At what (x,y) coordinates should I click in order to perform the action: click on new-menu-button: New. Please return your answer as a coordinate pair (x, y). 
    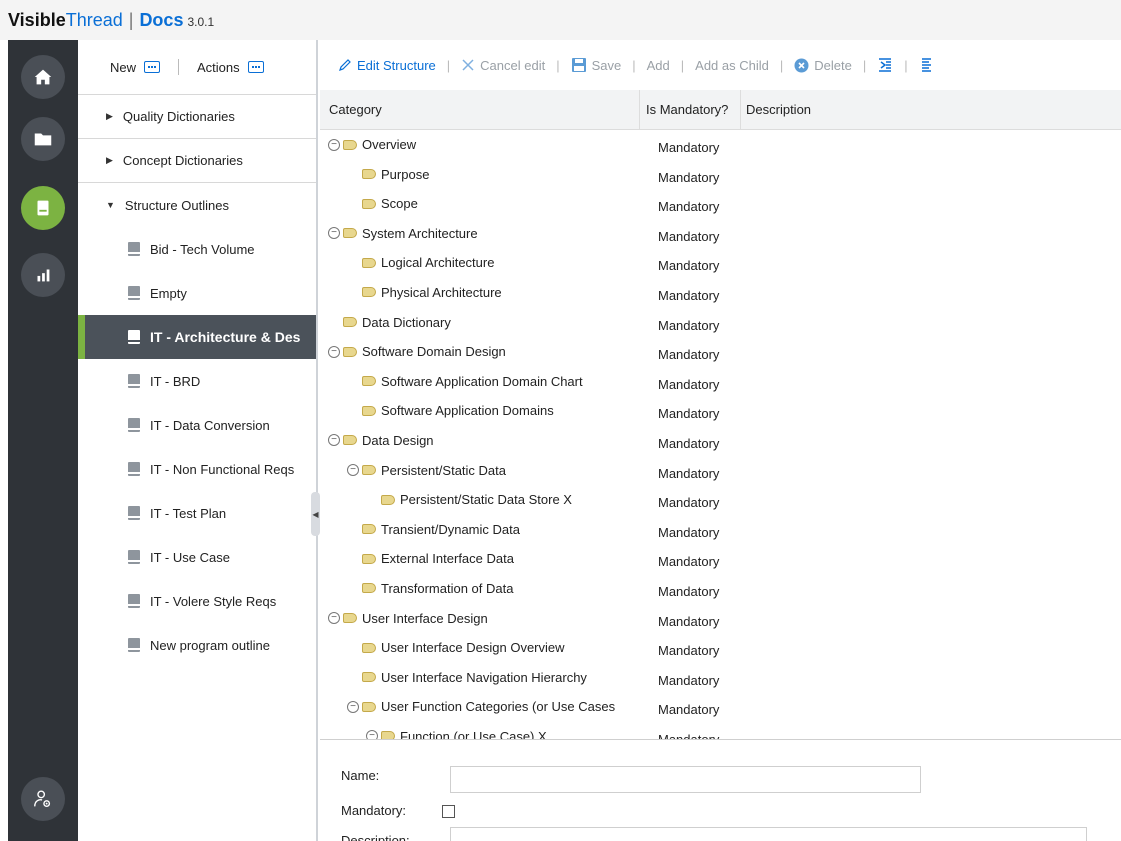
    Looking at the image, I should click on (135, 67).